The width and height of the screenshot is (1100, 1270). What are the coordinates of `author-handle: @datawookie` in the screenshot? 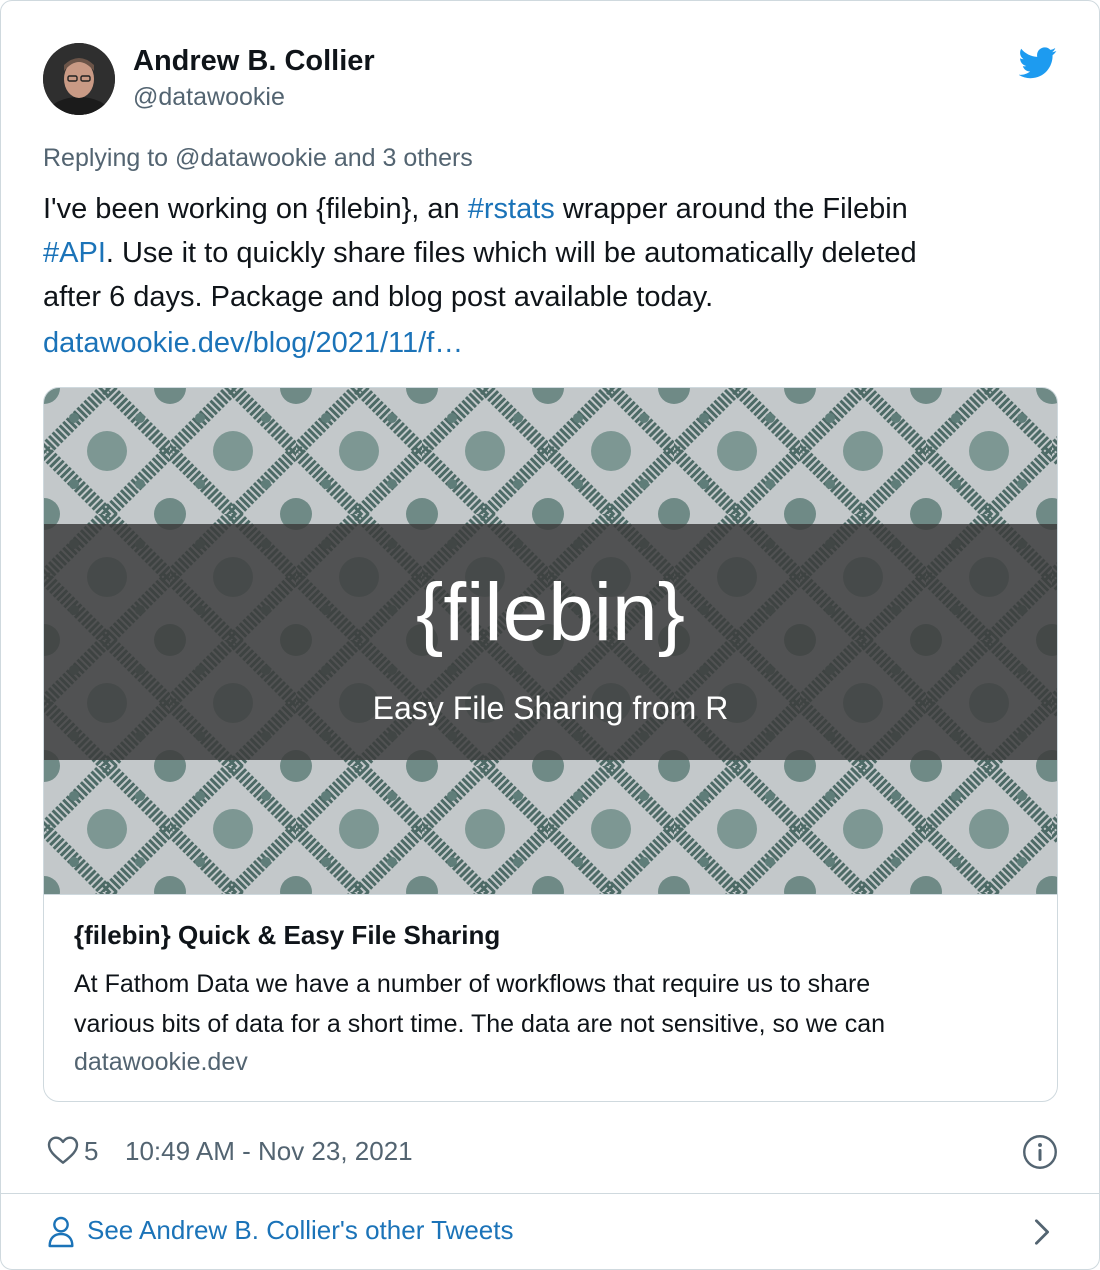 It's located at (209, 97).